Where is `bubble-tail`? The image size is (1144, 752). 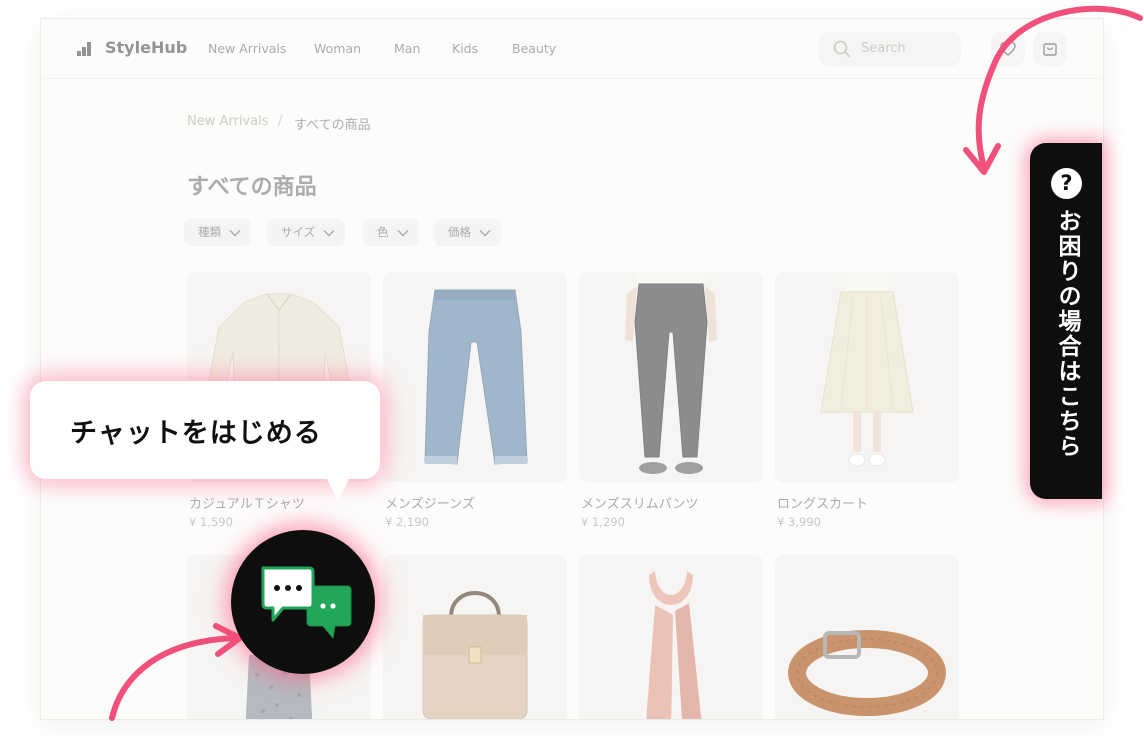
bubble-tail is located at coordinates (338, 489).